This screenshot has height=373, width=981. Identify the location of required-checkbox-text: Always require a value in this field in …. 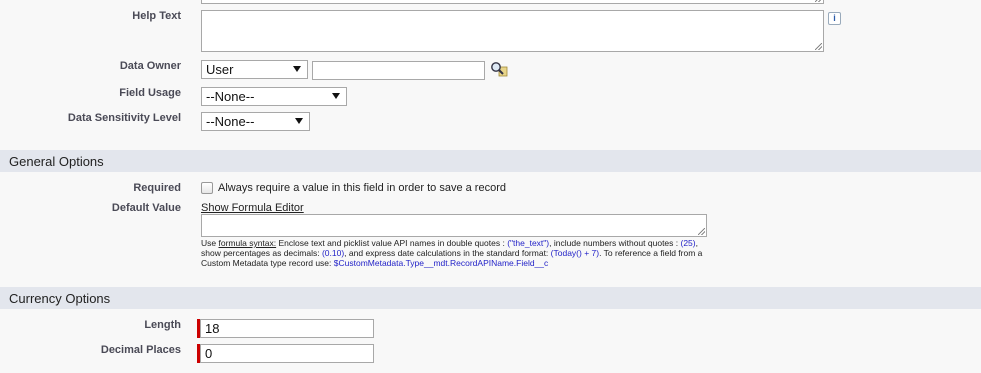
(362, 188).